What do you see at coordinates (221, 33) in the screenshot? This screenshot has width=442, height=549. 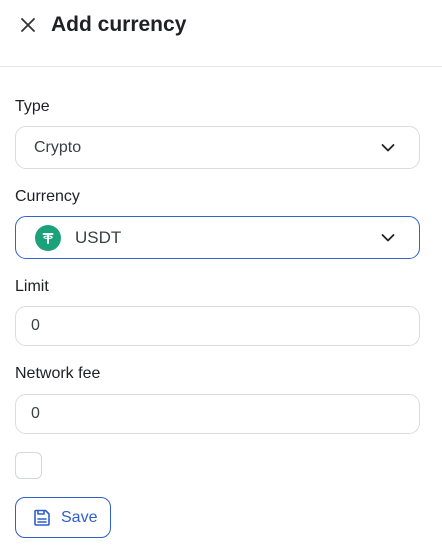 I see `dialog-header: Add currency` at bounding box center [221, 33].